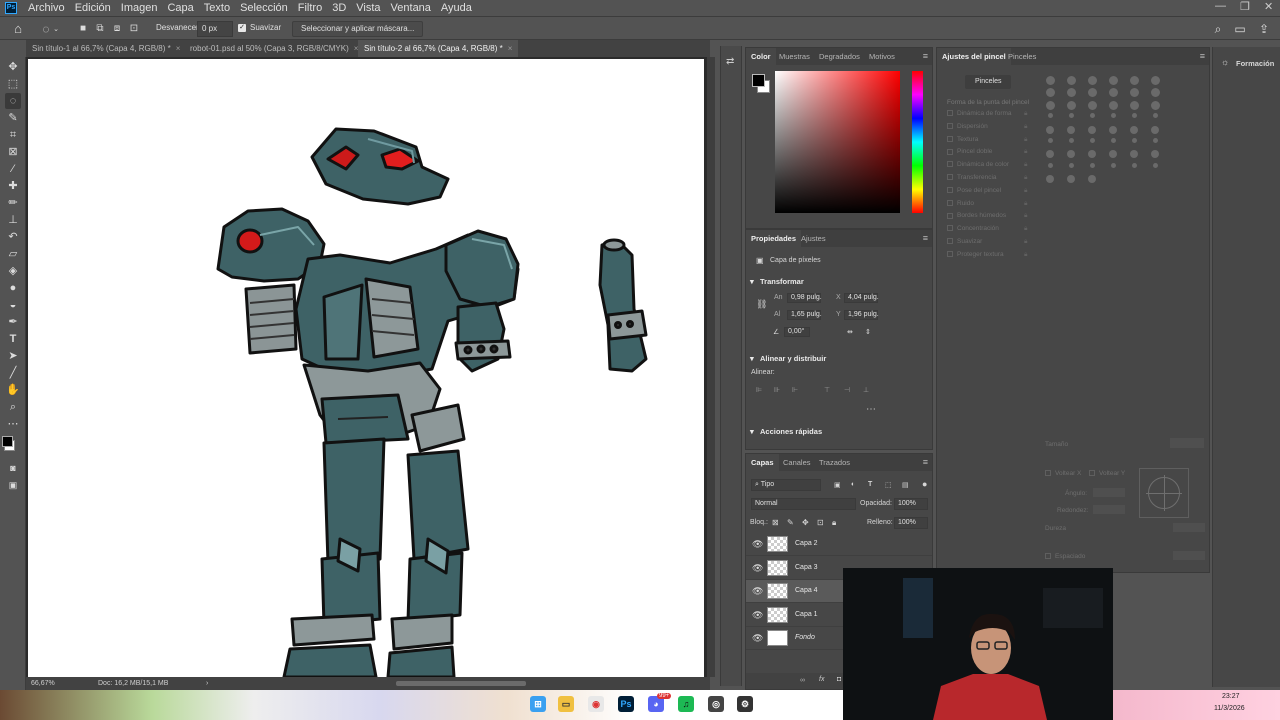 The width and height of the screenshot is (1280, 720). I want to click on search-icon: ⌕, so click(1218, 29).